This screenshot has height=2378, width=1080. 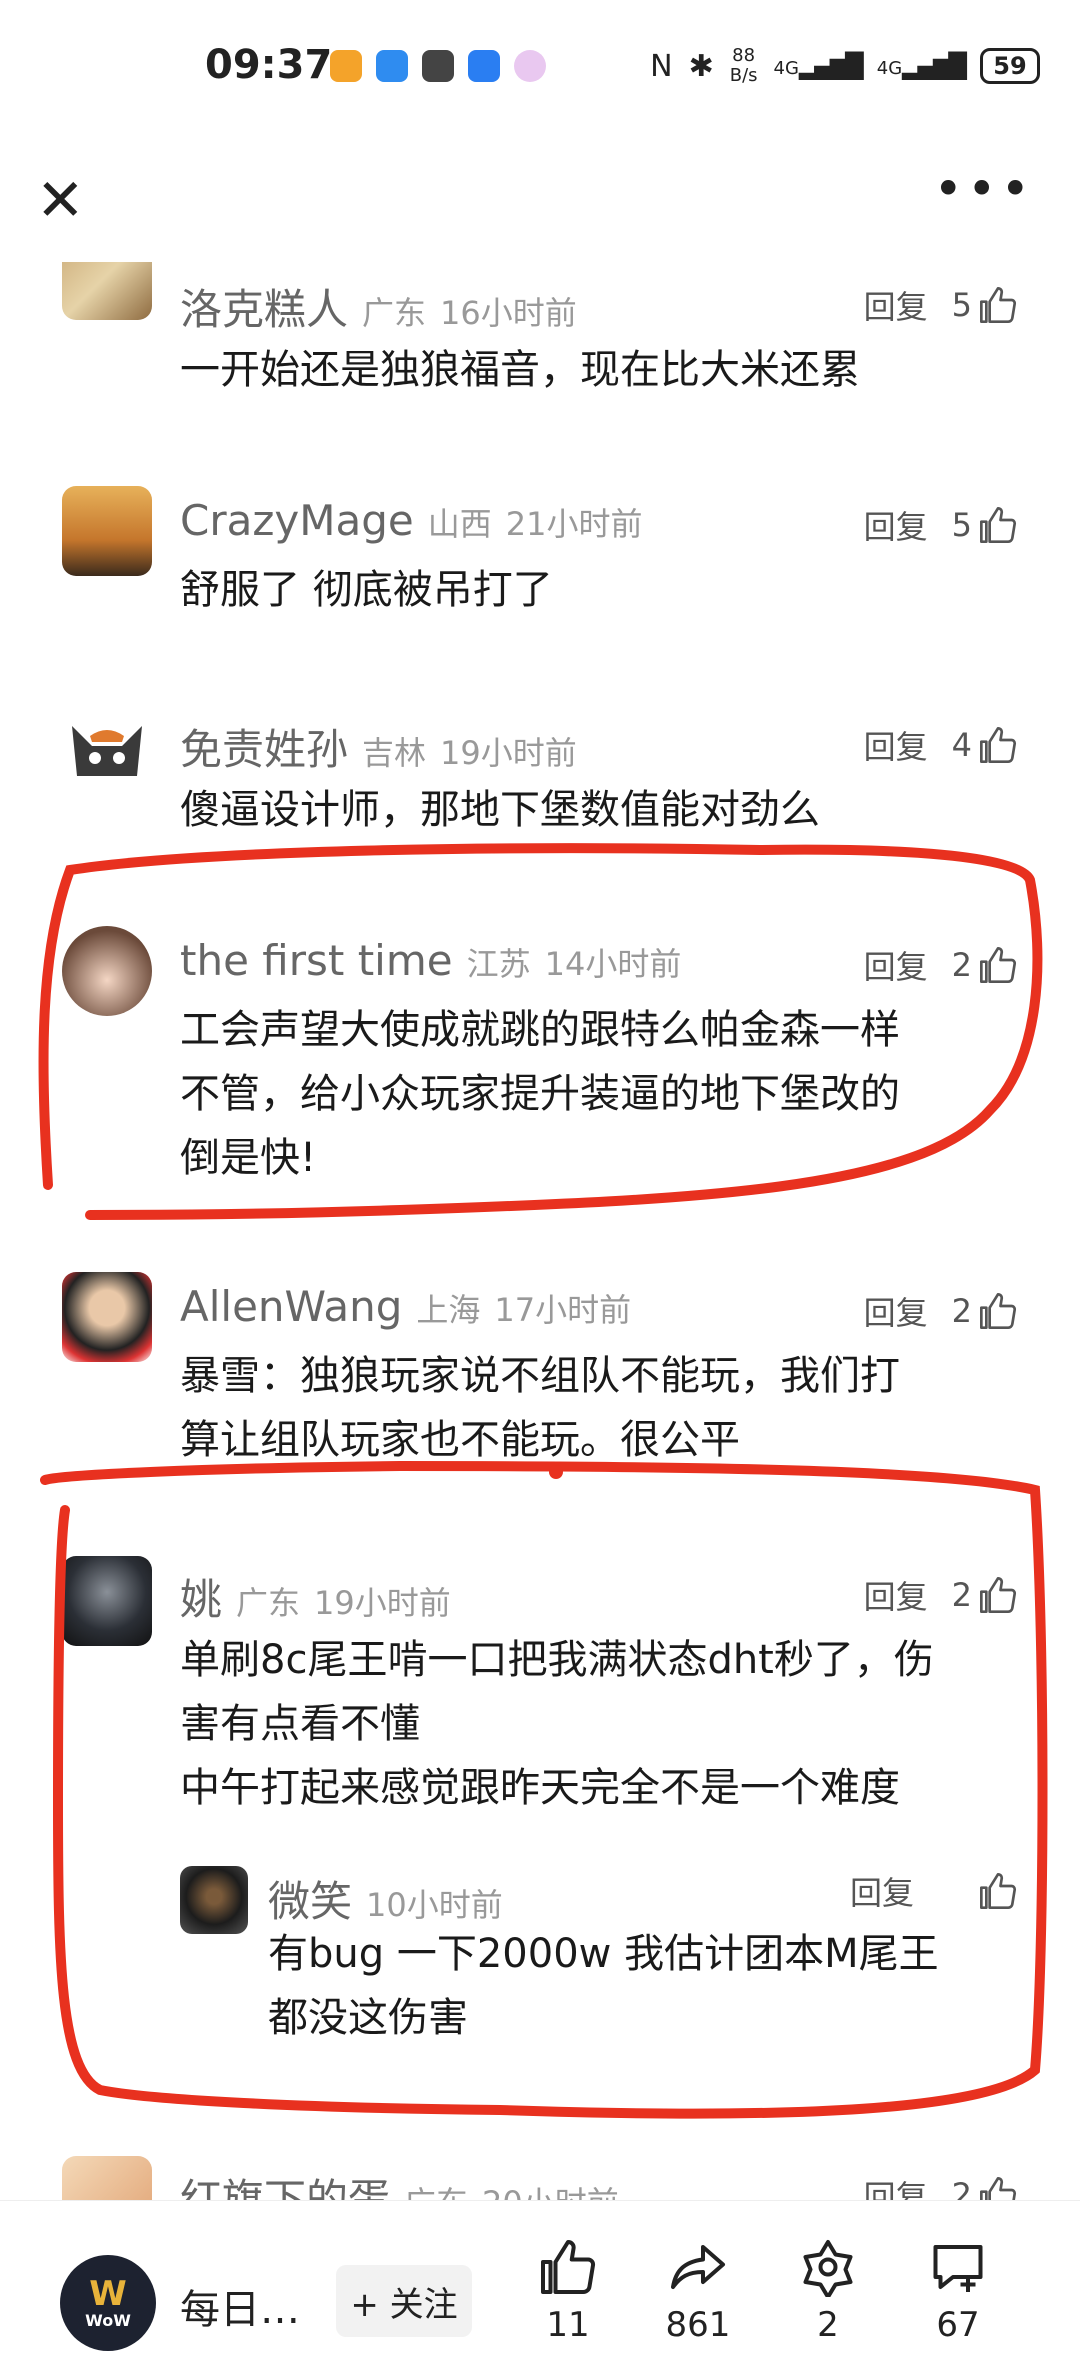 What do you see at coordinates (961, 745) in the screenshot?
I see `like-count: 4` at bounding box center [961, 745].